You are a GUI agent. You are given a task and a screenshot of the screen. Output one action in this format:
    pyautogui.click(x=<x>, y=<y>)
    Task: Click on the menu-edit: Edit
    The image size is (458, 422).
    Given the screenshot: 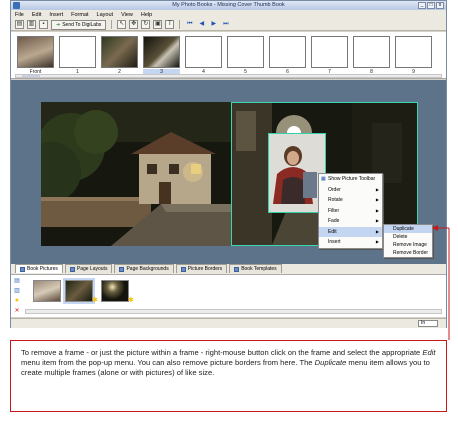 What is the action you would take?
    pyautogui.click(x=36, y=15)
    